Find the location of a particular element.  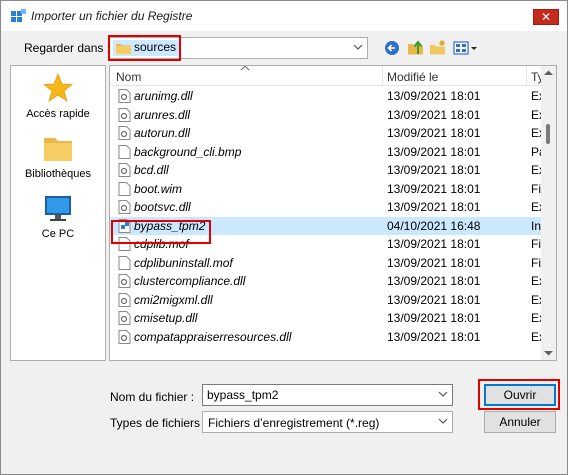

star-icon is located at coordinates (58, 87).